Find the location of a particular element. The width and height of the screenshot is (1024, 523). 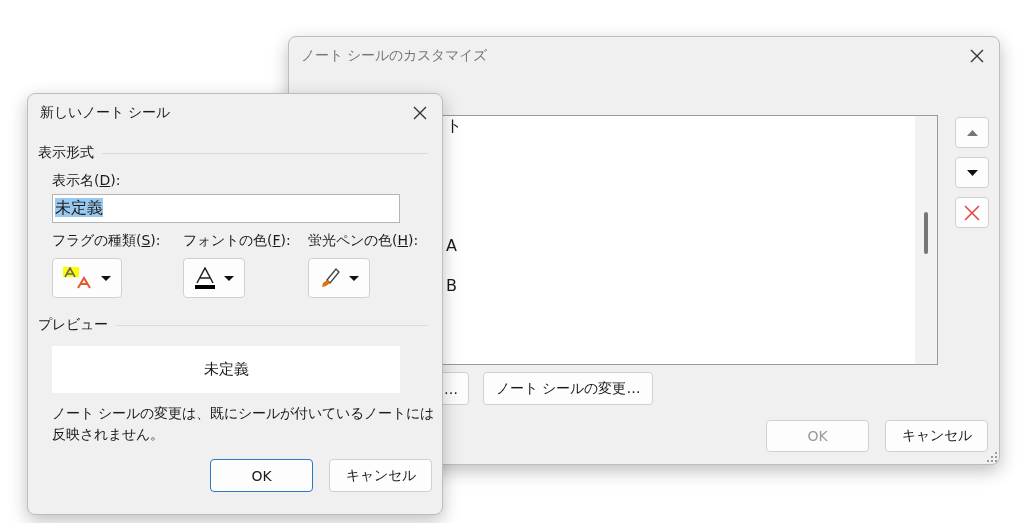

font-color-icon is located at coordinates (205, 278).